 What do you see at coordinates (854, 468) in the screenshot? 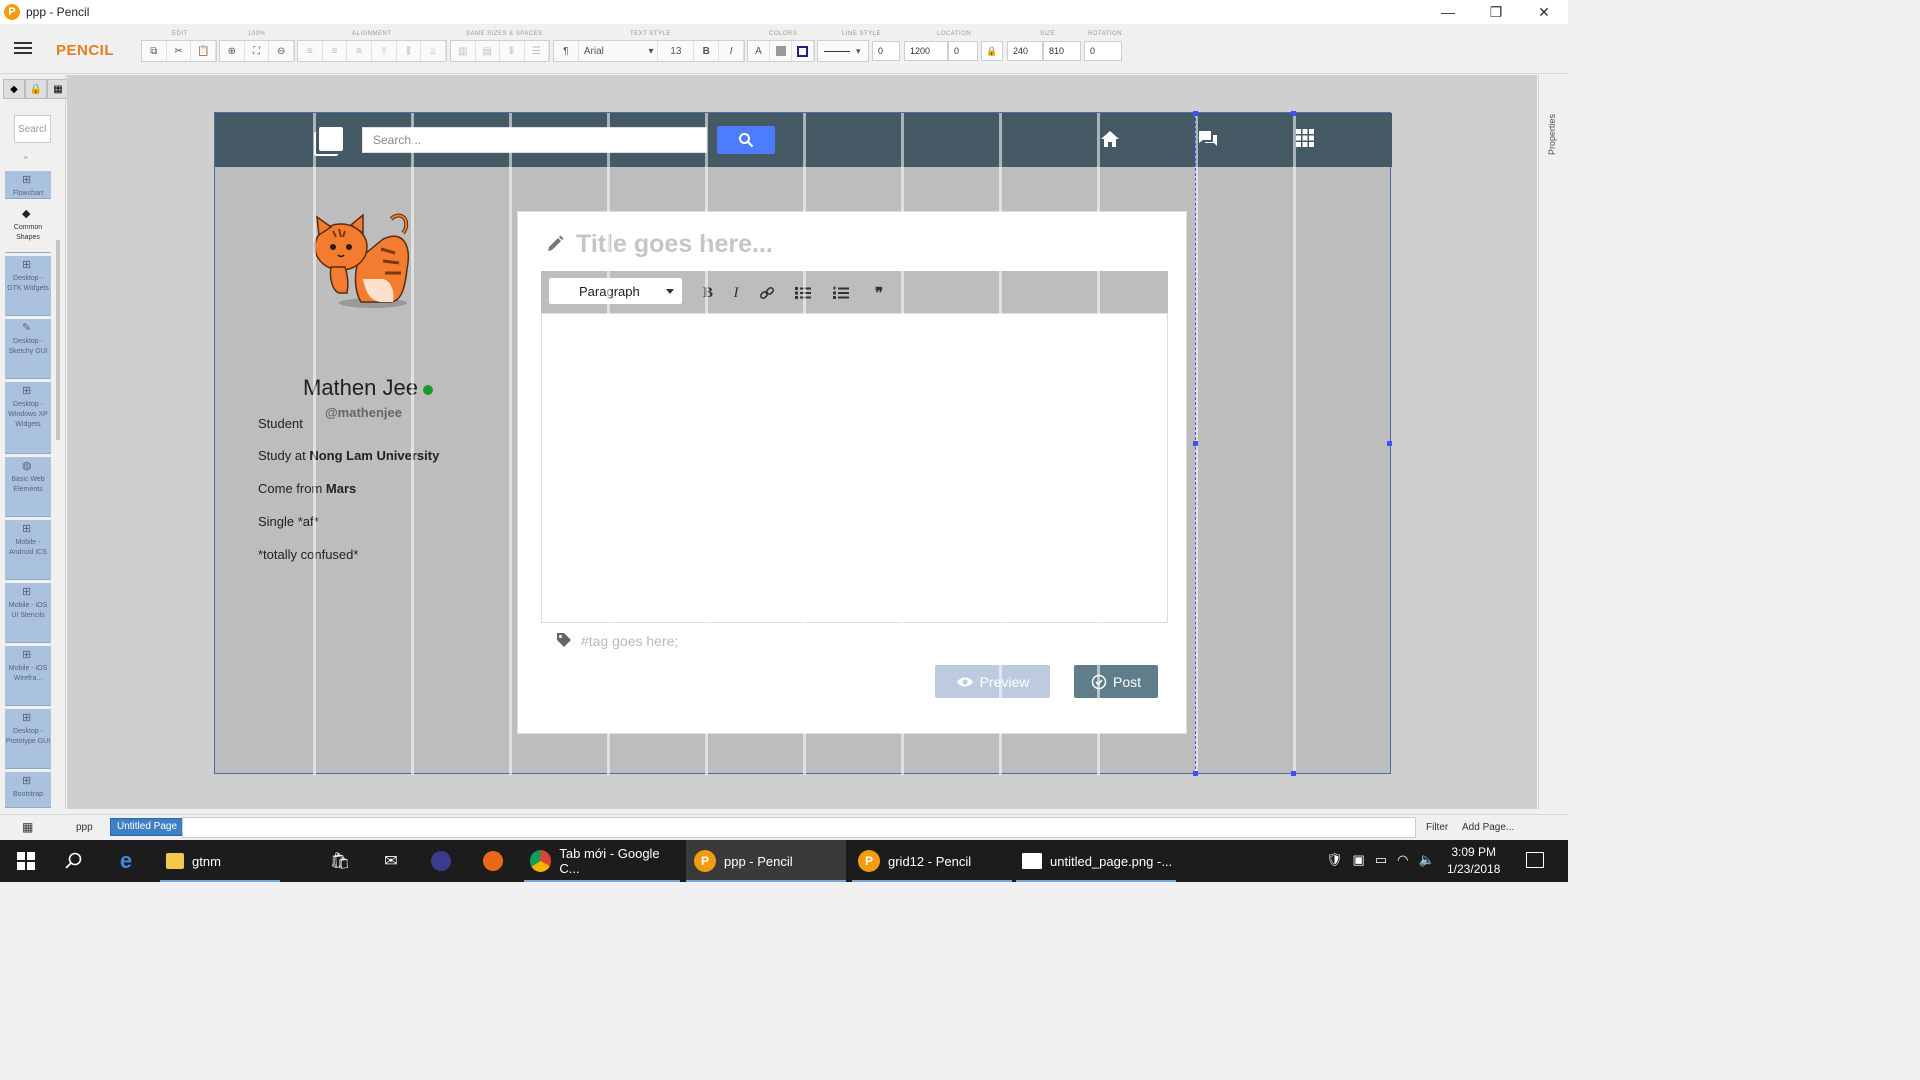
I see `post-body-editor` at bounding box center [854, 468].